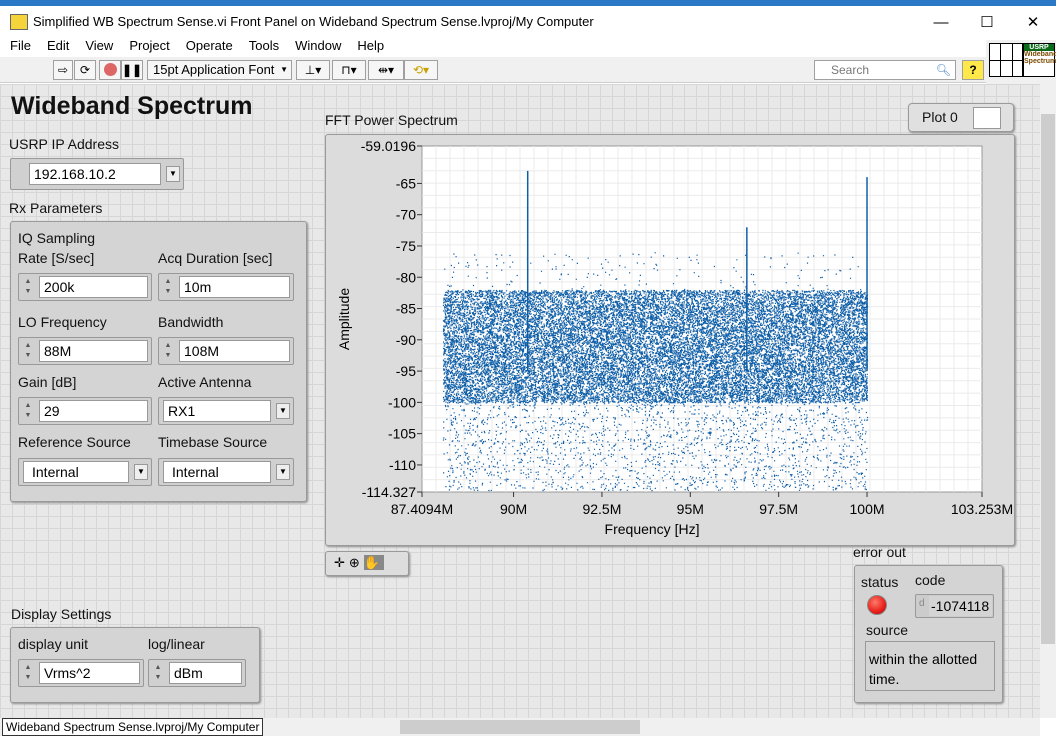  Describe the element at coordinates (1048, 401) in the screenshot. I see `vertical-scrollbar` at that location.